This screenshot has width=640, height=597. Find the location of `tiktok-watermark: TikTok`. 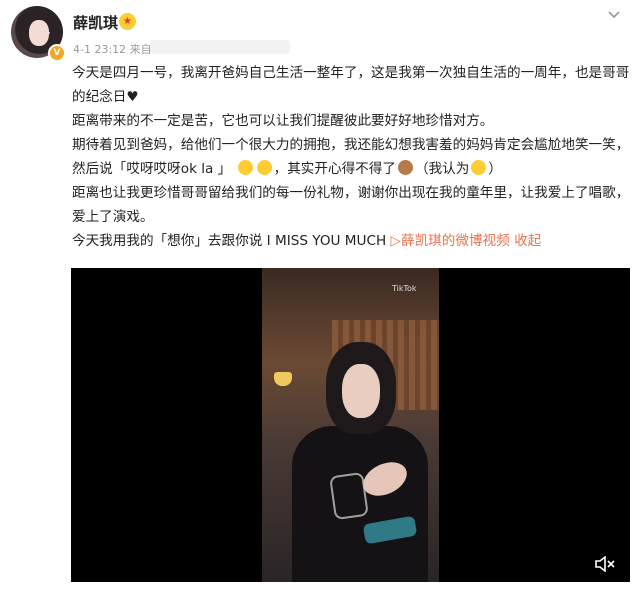

tiktok-watermark: TikTok is located at coordinates (404, 288).